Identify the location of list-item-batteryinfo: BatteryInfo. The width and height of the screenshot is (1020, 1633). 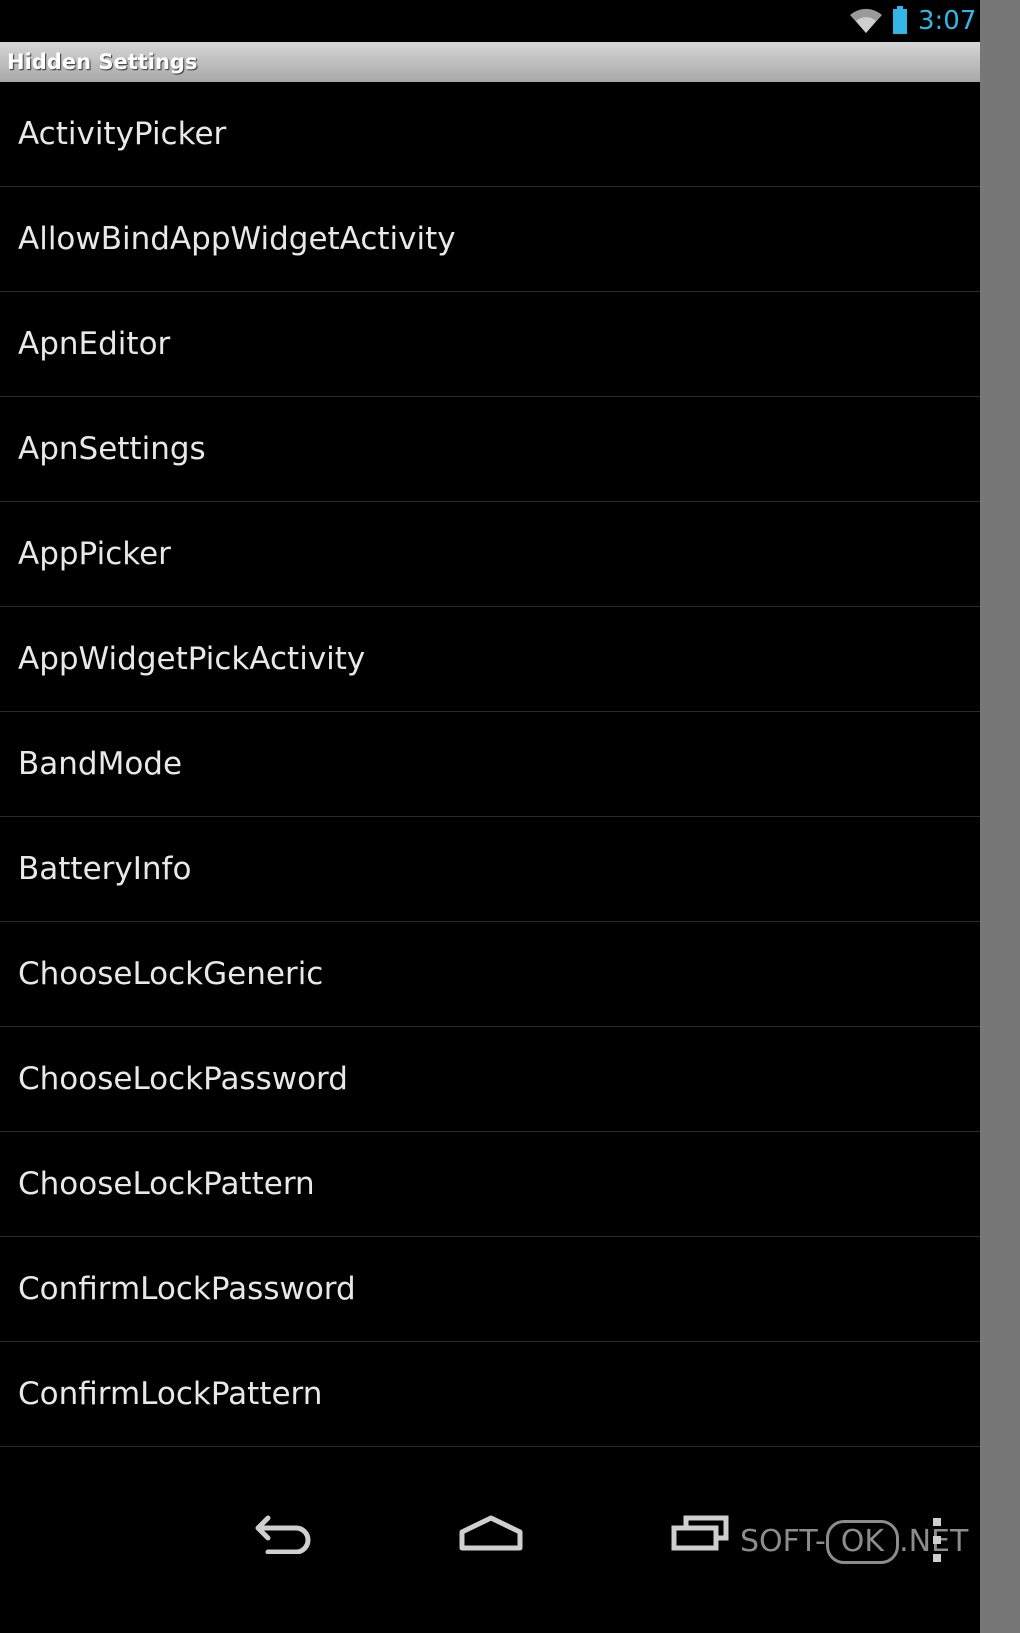
(490, 869).